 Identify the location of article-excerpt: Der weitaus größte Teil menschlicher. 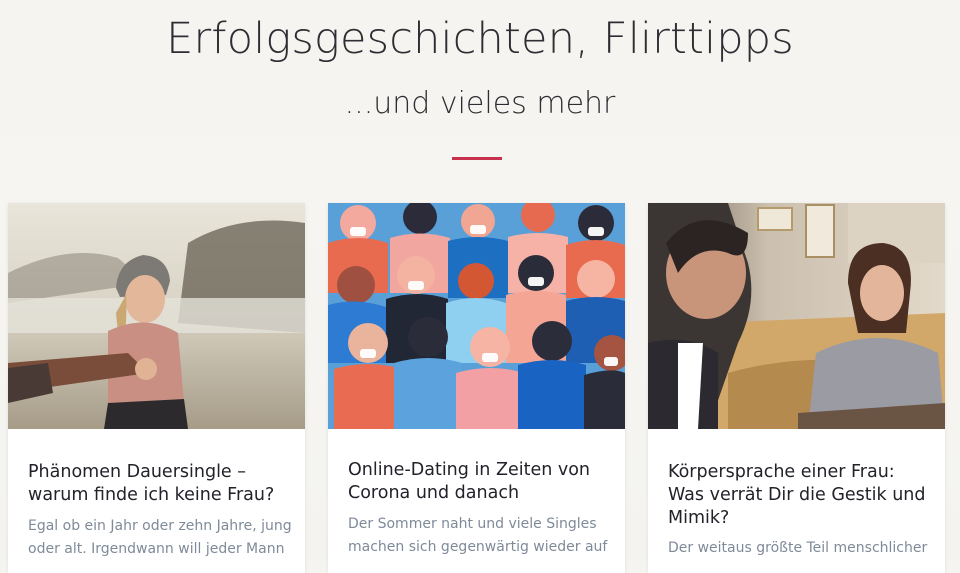
(798, 548).